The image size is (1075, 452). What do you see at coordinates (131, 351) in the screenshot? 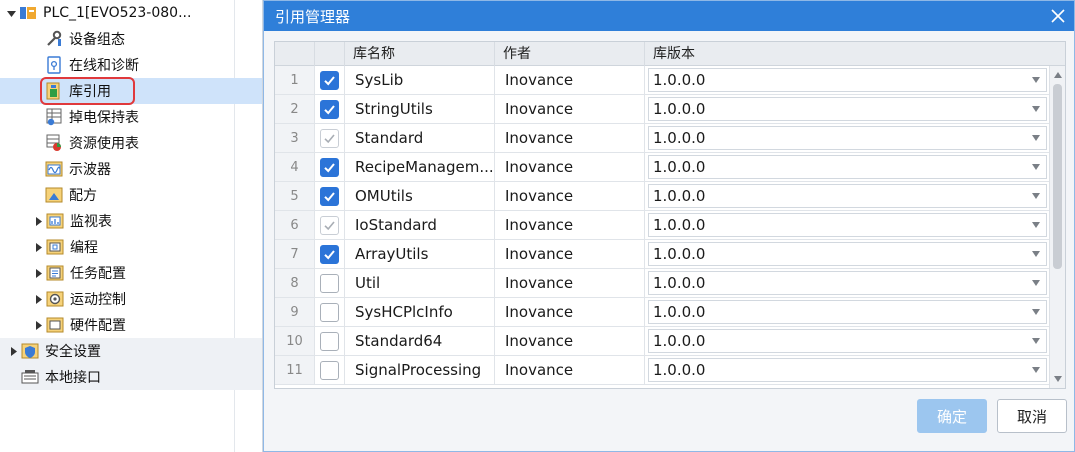
I see `tree-item-security-settings: 安全设置` at bounding box center [131, 351].